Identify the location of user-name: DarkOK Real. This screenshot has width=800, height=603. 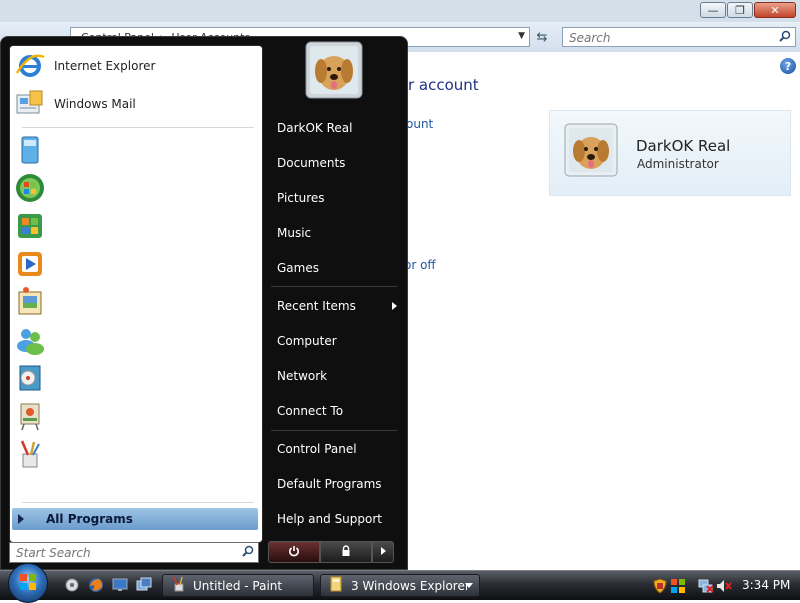
(683, 146).